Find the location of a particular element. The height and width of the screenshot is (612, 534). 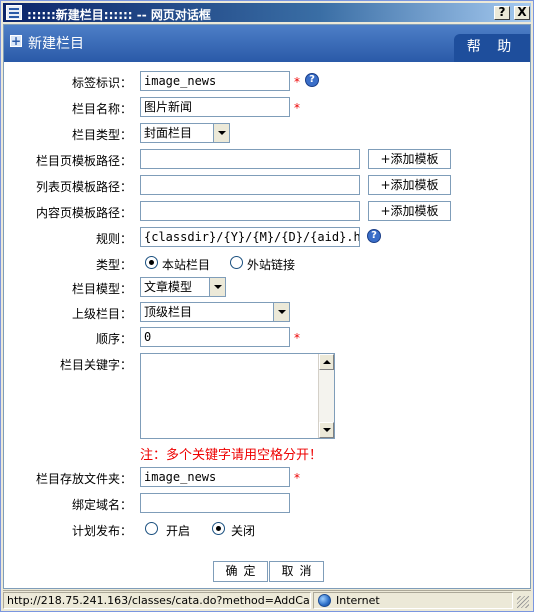

schedule-off-label: 关闭 is located at coordinates (243, 531).